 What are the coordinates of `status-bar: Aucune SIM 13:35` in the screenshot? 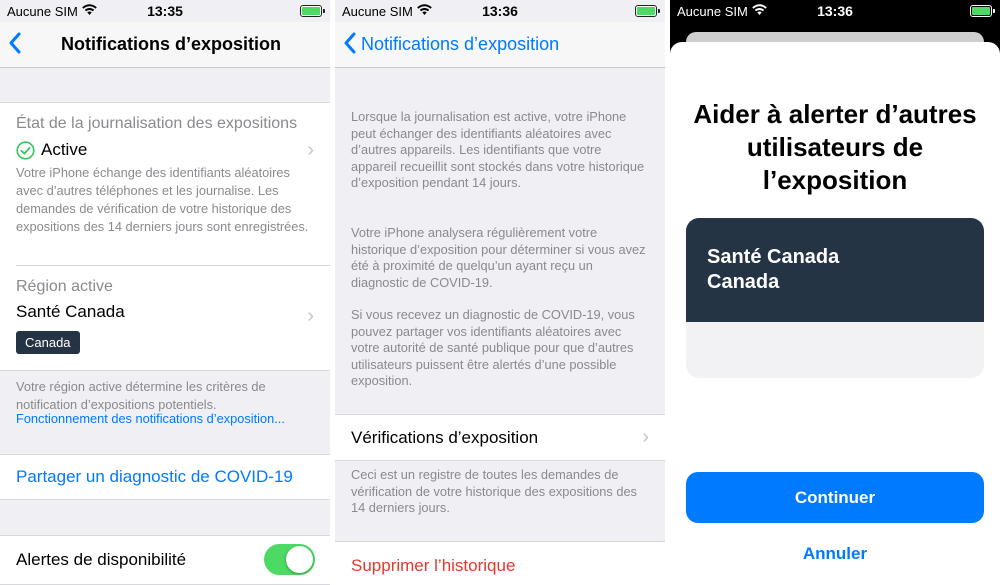 It's located at (165, 11).